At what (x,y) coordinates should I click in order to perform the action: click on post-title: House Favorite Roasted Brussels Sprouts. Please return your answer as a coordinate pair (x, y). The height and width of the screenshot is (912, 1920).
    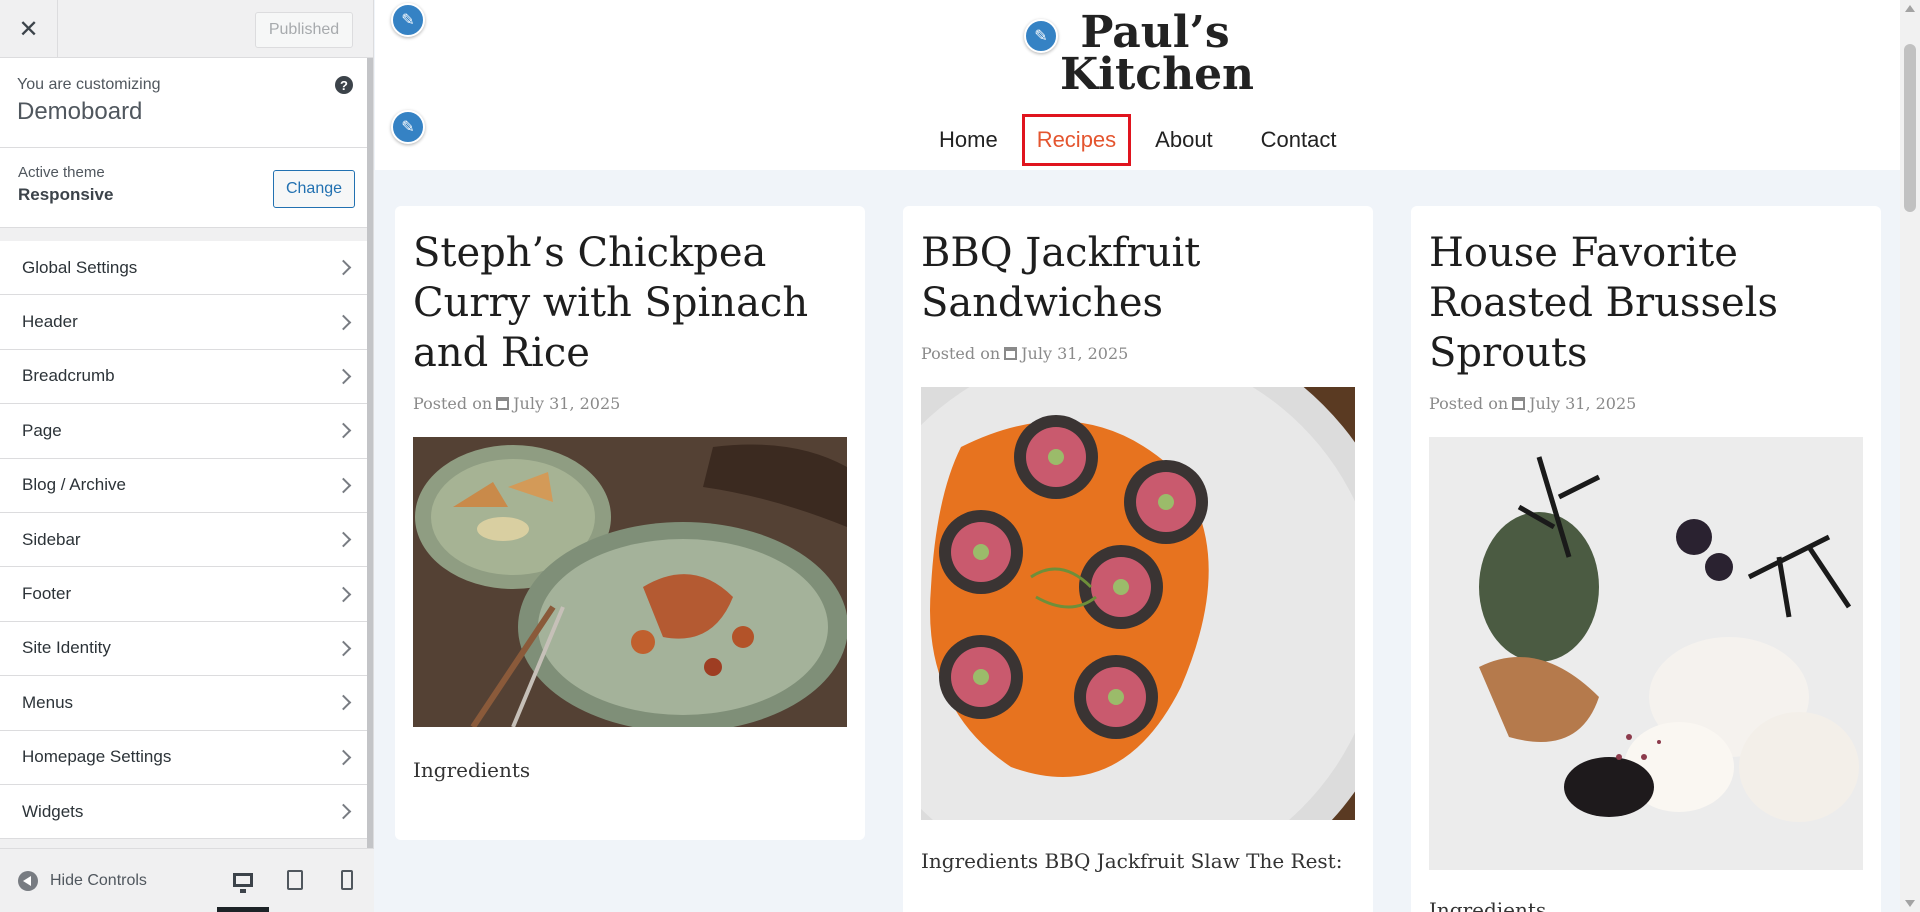
    Looking at the image, I should click on (1649, 303).